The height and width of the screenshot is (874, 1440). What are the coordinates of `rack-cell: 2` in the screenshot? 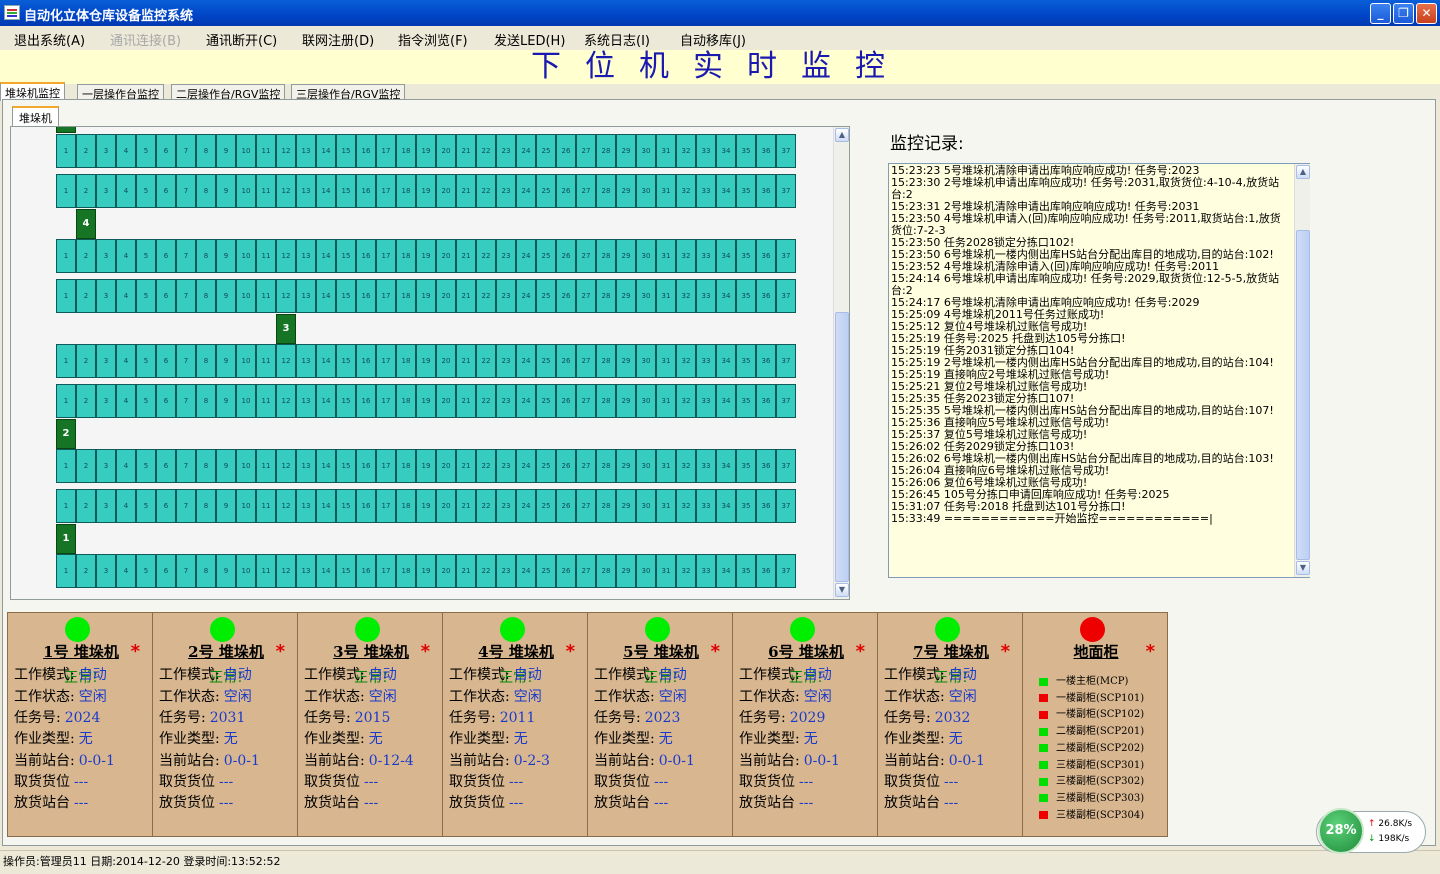 It's located at (86, 571).